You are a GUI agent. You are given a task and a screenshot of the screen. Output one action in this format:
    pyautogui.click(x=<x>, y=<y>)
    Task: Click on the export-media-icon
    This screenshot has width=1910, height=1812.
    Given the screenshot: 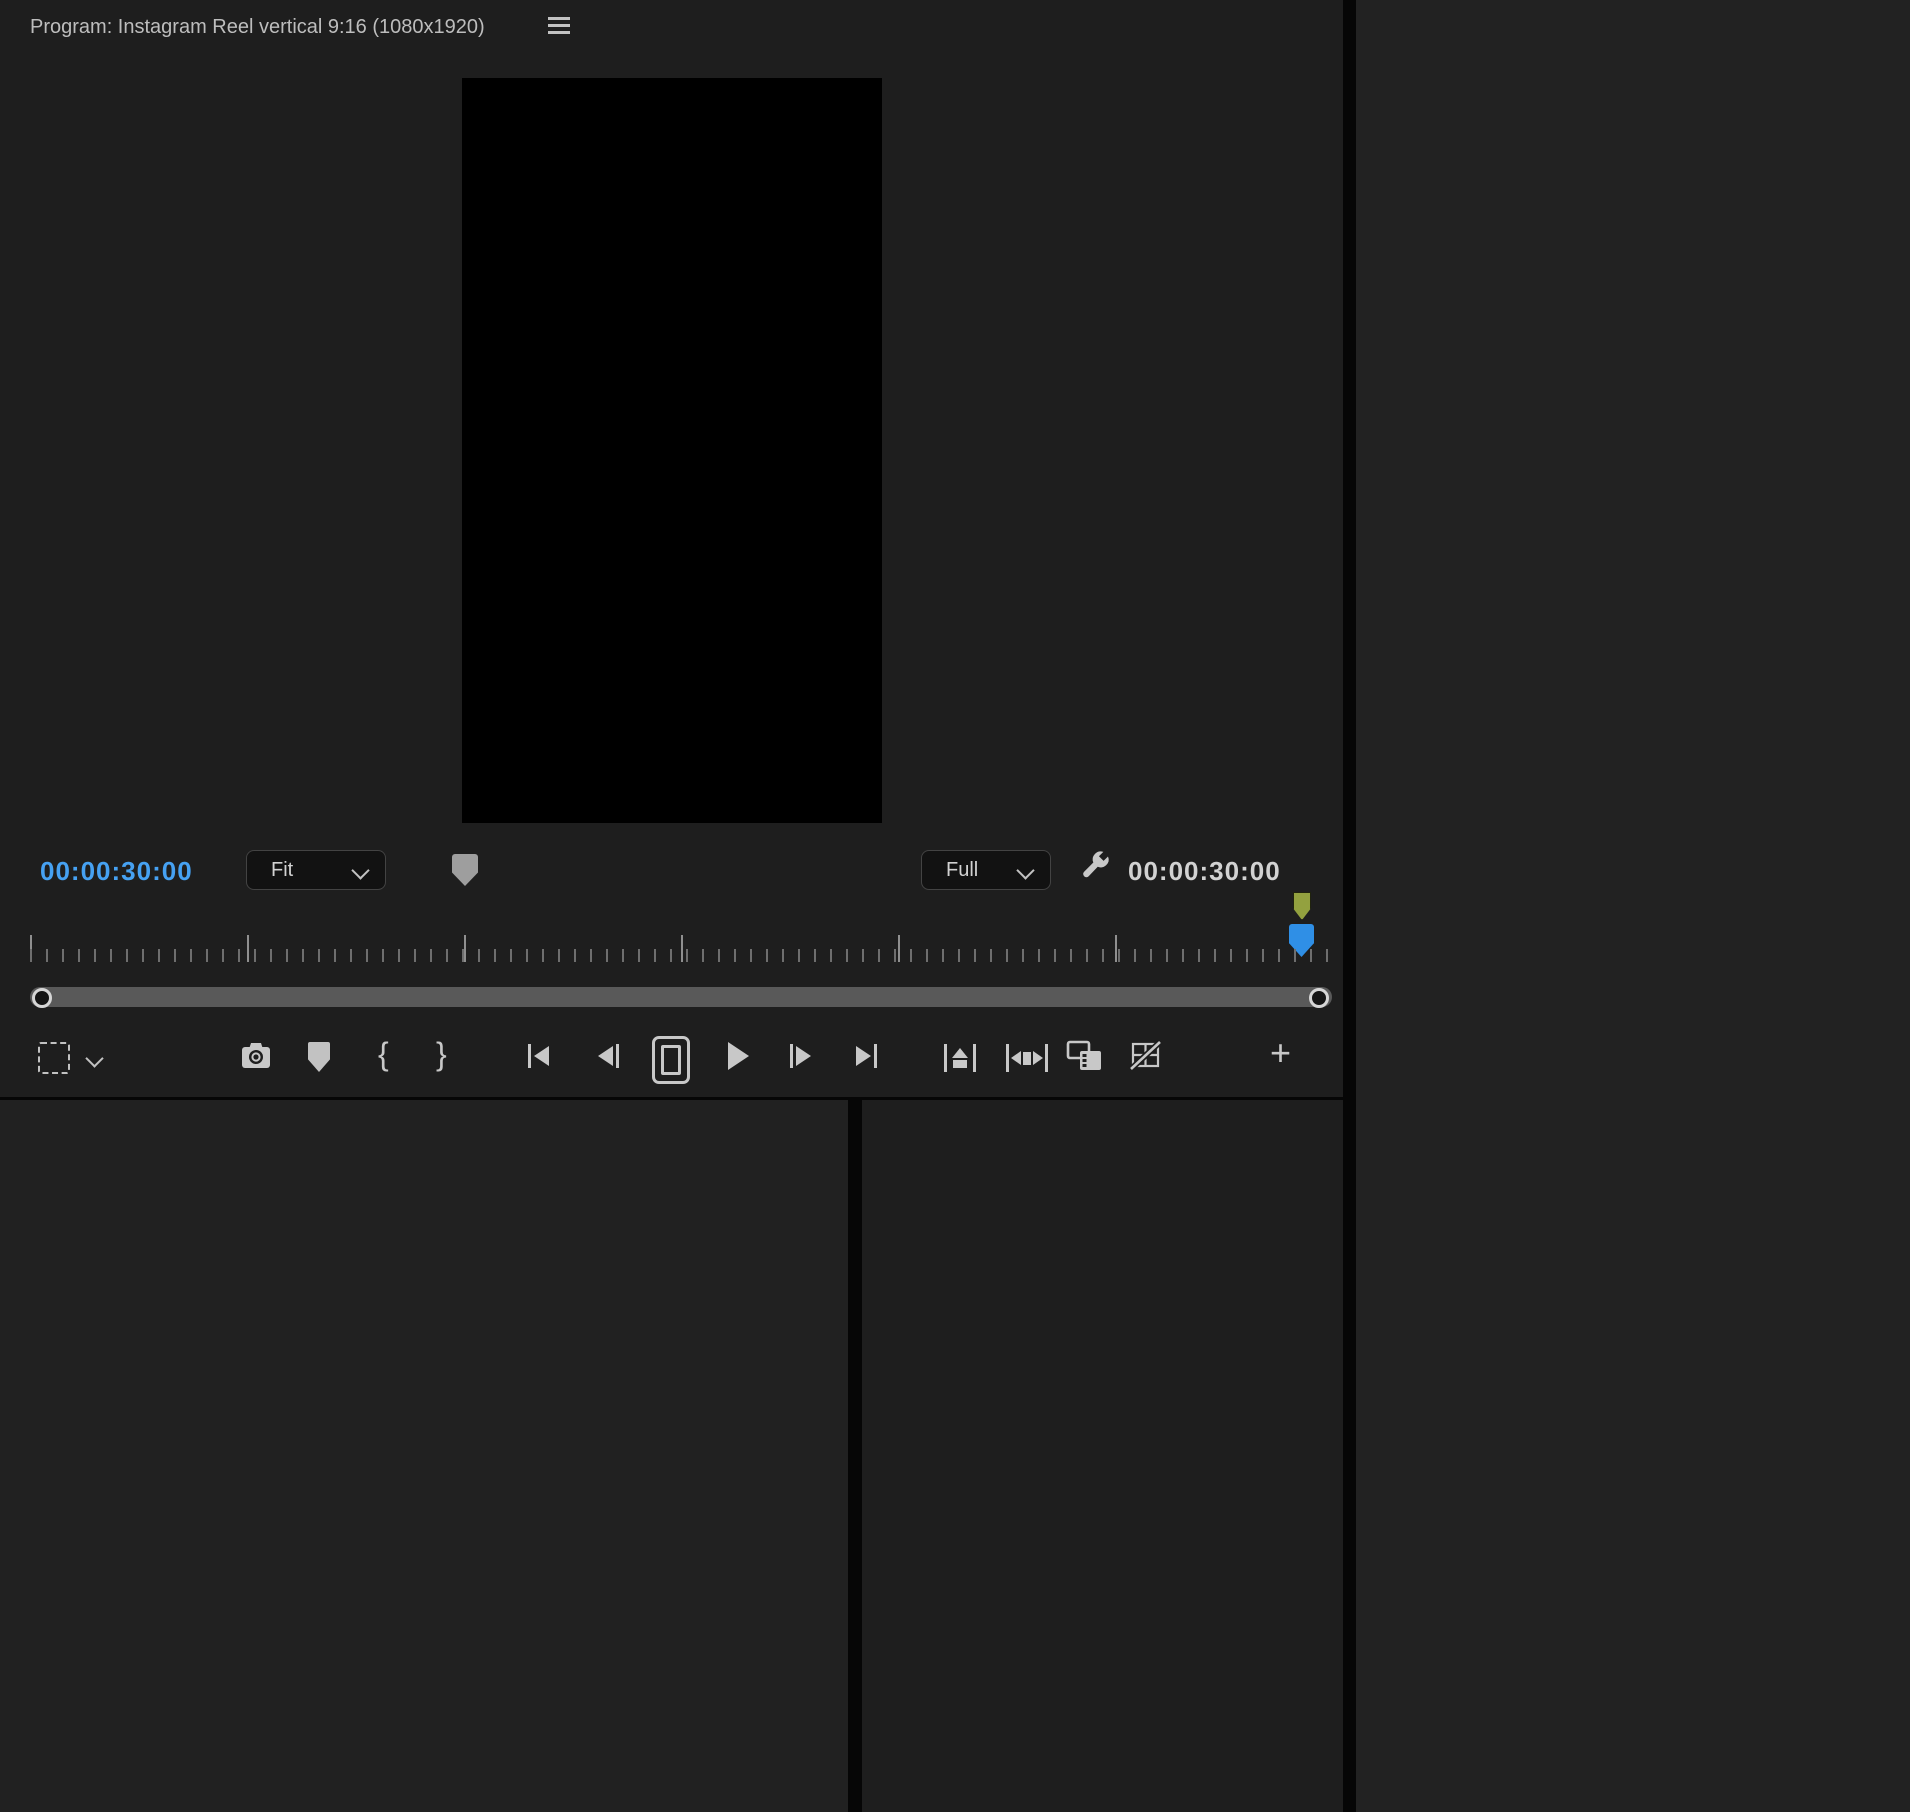 What is the action you would take?
    pyautogui.click(x=1085, y=1056)
    